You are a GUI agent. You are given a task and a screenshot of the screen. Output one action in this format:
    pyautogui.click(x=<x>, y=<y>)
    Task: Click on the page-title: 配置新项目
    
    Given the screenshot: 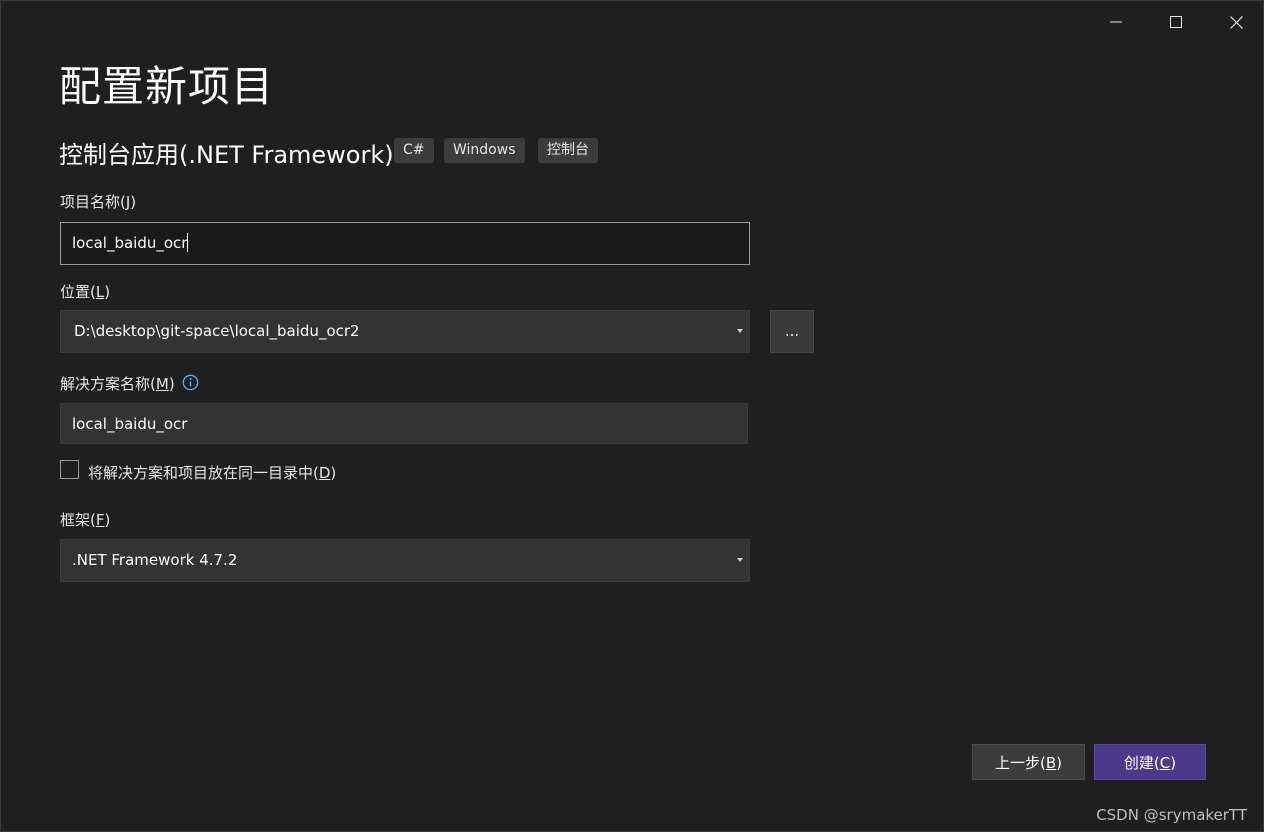 What is the action you would take?
    pyautogui.click(x=167, y=86)
    